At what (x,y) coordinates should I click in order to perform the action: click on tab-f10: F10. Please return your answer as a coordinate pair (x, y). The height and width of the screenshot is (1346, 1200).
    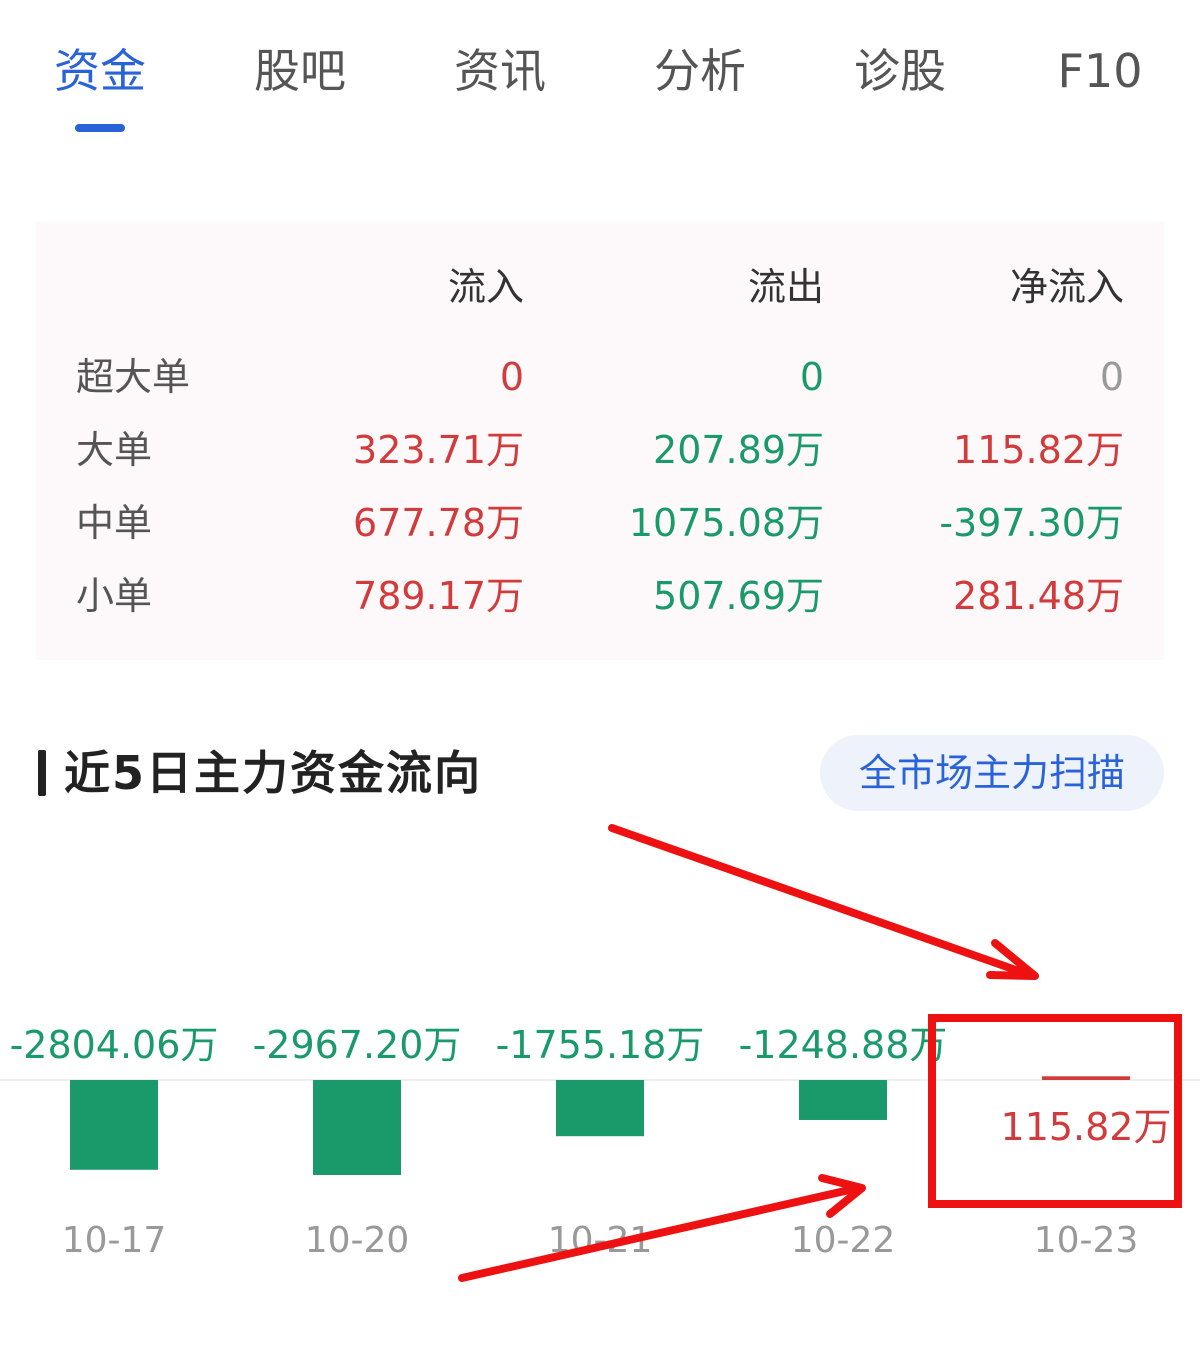
    Looking at the image, I should click on (1100, 71).